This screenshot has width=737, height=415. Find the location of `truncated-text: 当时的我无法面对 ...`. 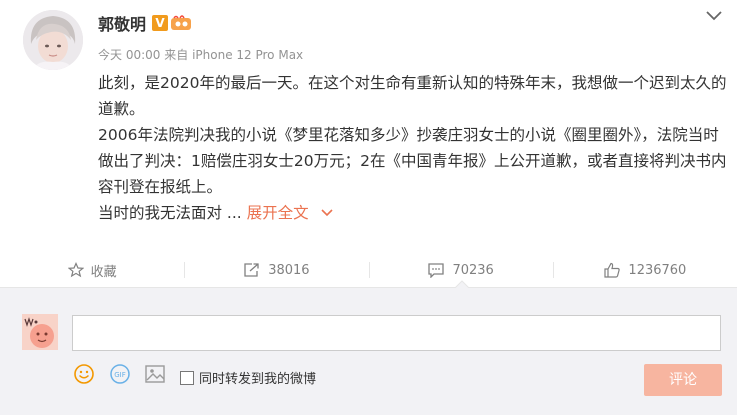

truncated-text: 当时的我无法面对 ... is located at coordinates (170, 213).